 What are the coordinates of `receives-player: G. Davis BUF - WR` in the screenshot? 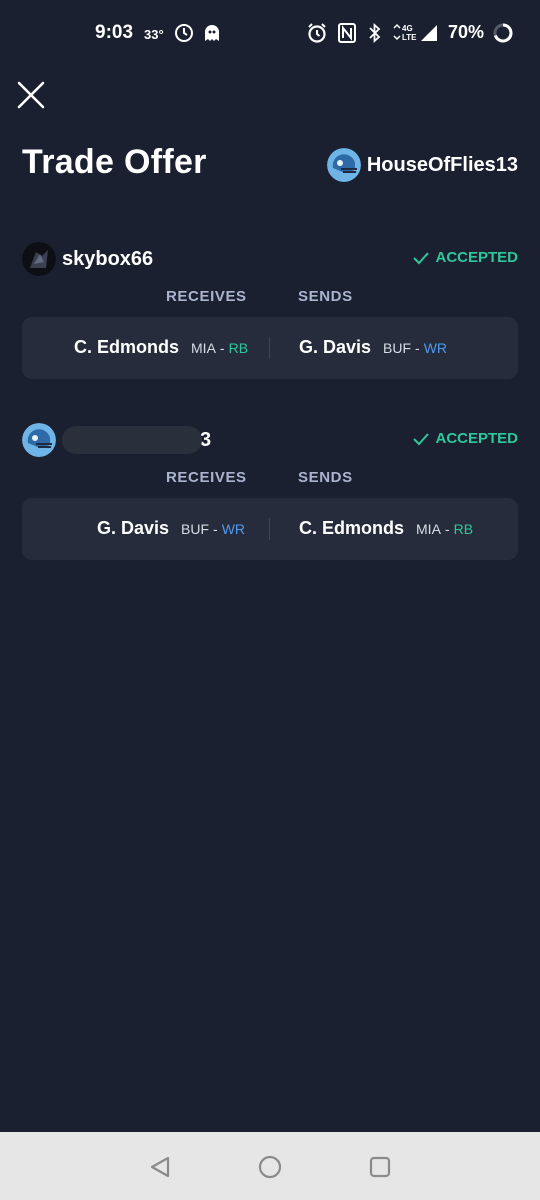 It's located at (171, 528).